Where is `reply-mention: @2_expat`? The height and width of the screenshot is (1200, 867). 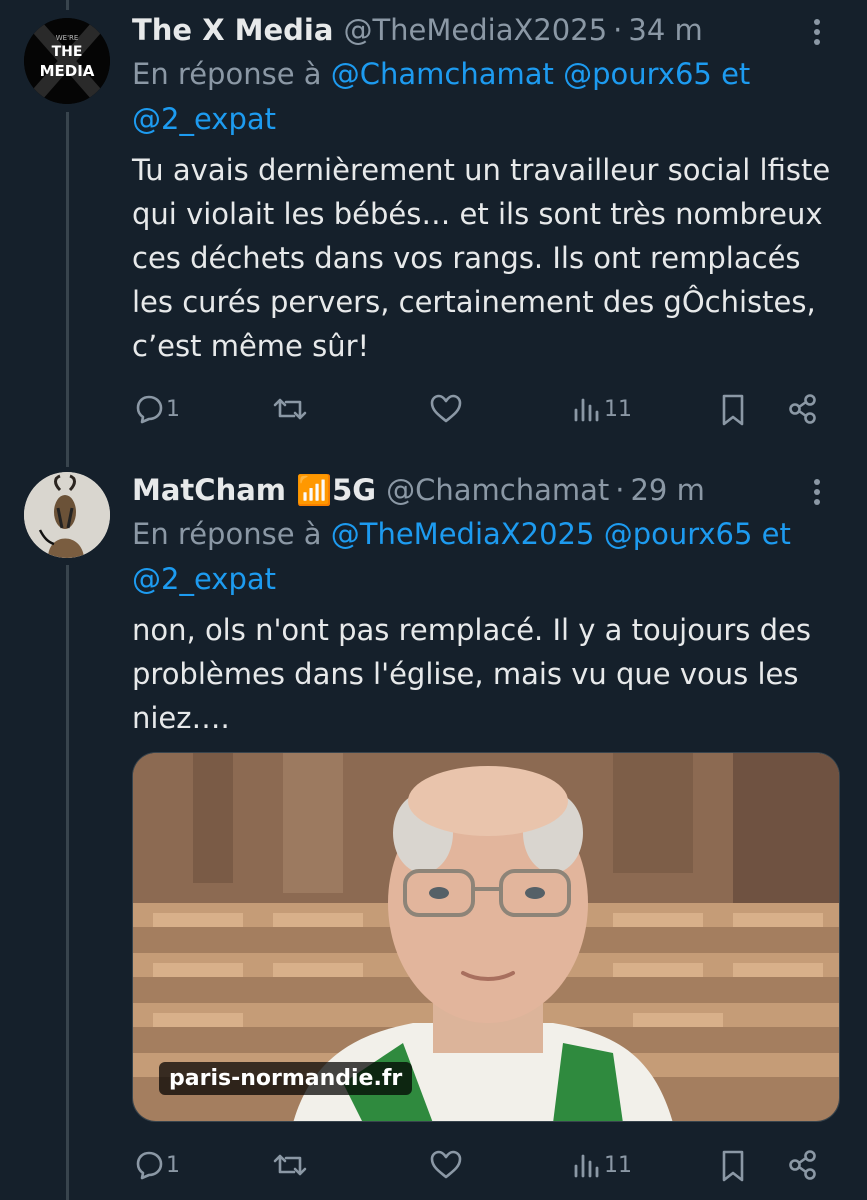
reply-mention: @2_expat is located at coordinates (204, 579).